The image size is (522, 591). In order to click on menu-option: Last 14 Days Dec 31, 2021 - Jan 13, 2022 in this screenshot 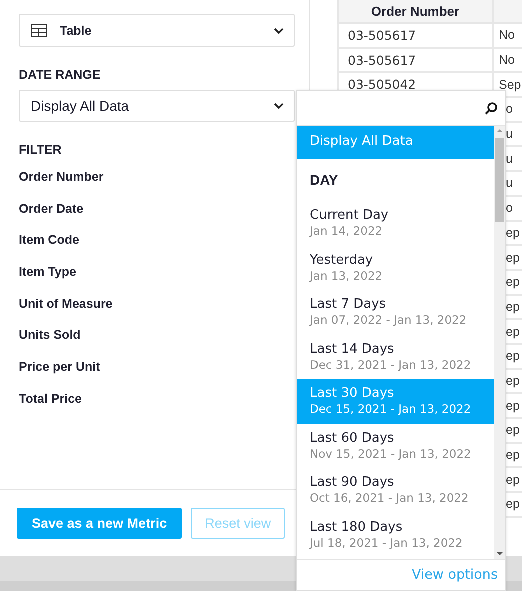, I will do `click(395, 356)`.